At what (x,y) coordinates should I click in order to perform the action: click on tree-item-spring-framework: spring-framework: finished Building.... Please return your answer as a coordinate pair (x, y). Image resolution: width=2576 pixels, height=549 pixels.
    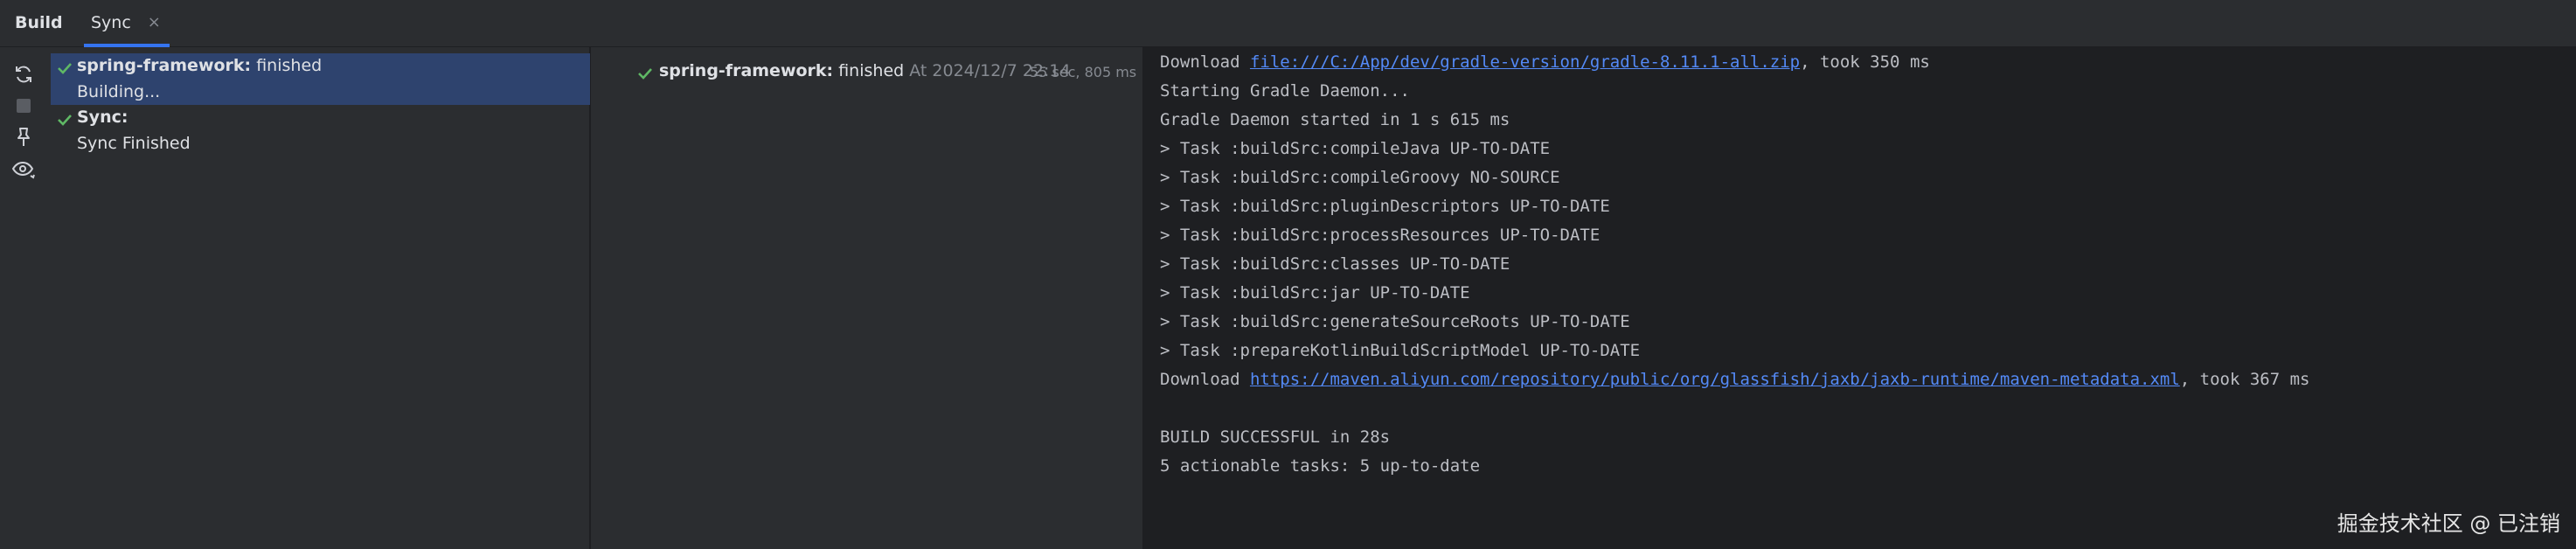
    Looking at the image, I should click on (321, 79).